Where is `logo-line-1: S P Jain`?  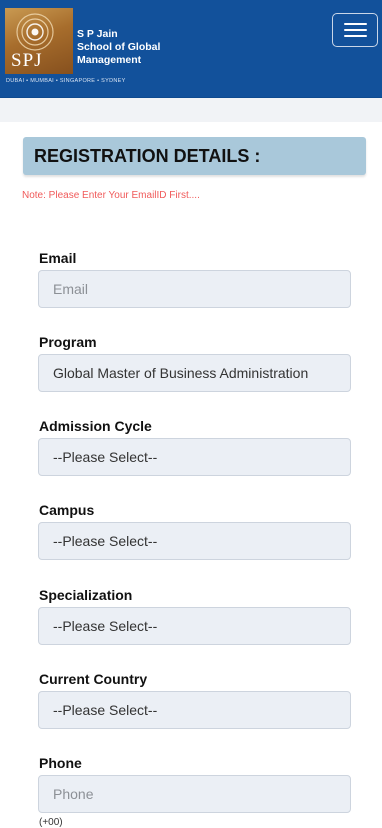
logo-line-1: S P Jain is located at coordinates (97, 34).